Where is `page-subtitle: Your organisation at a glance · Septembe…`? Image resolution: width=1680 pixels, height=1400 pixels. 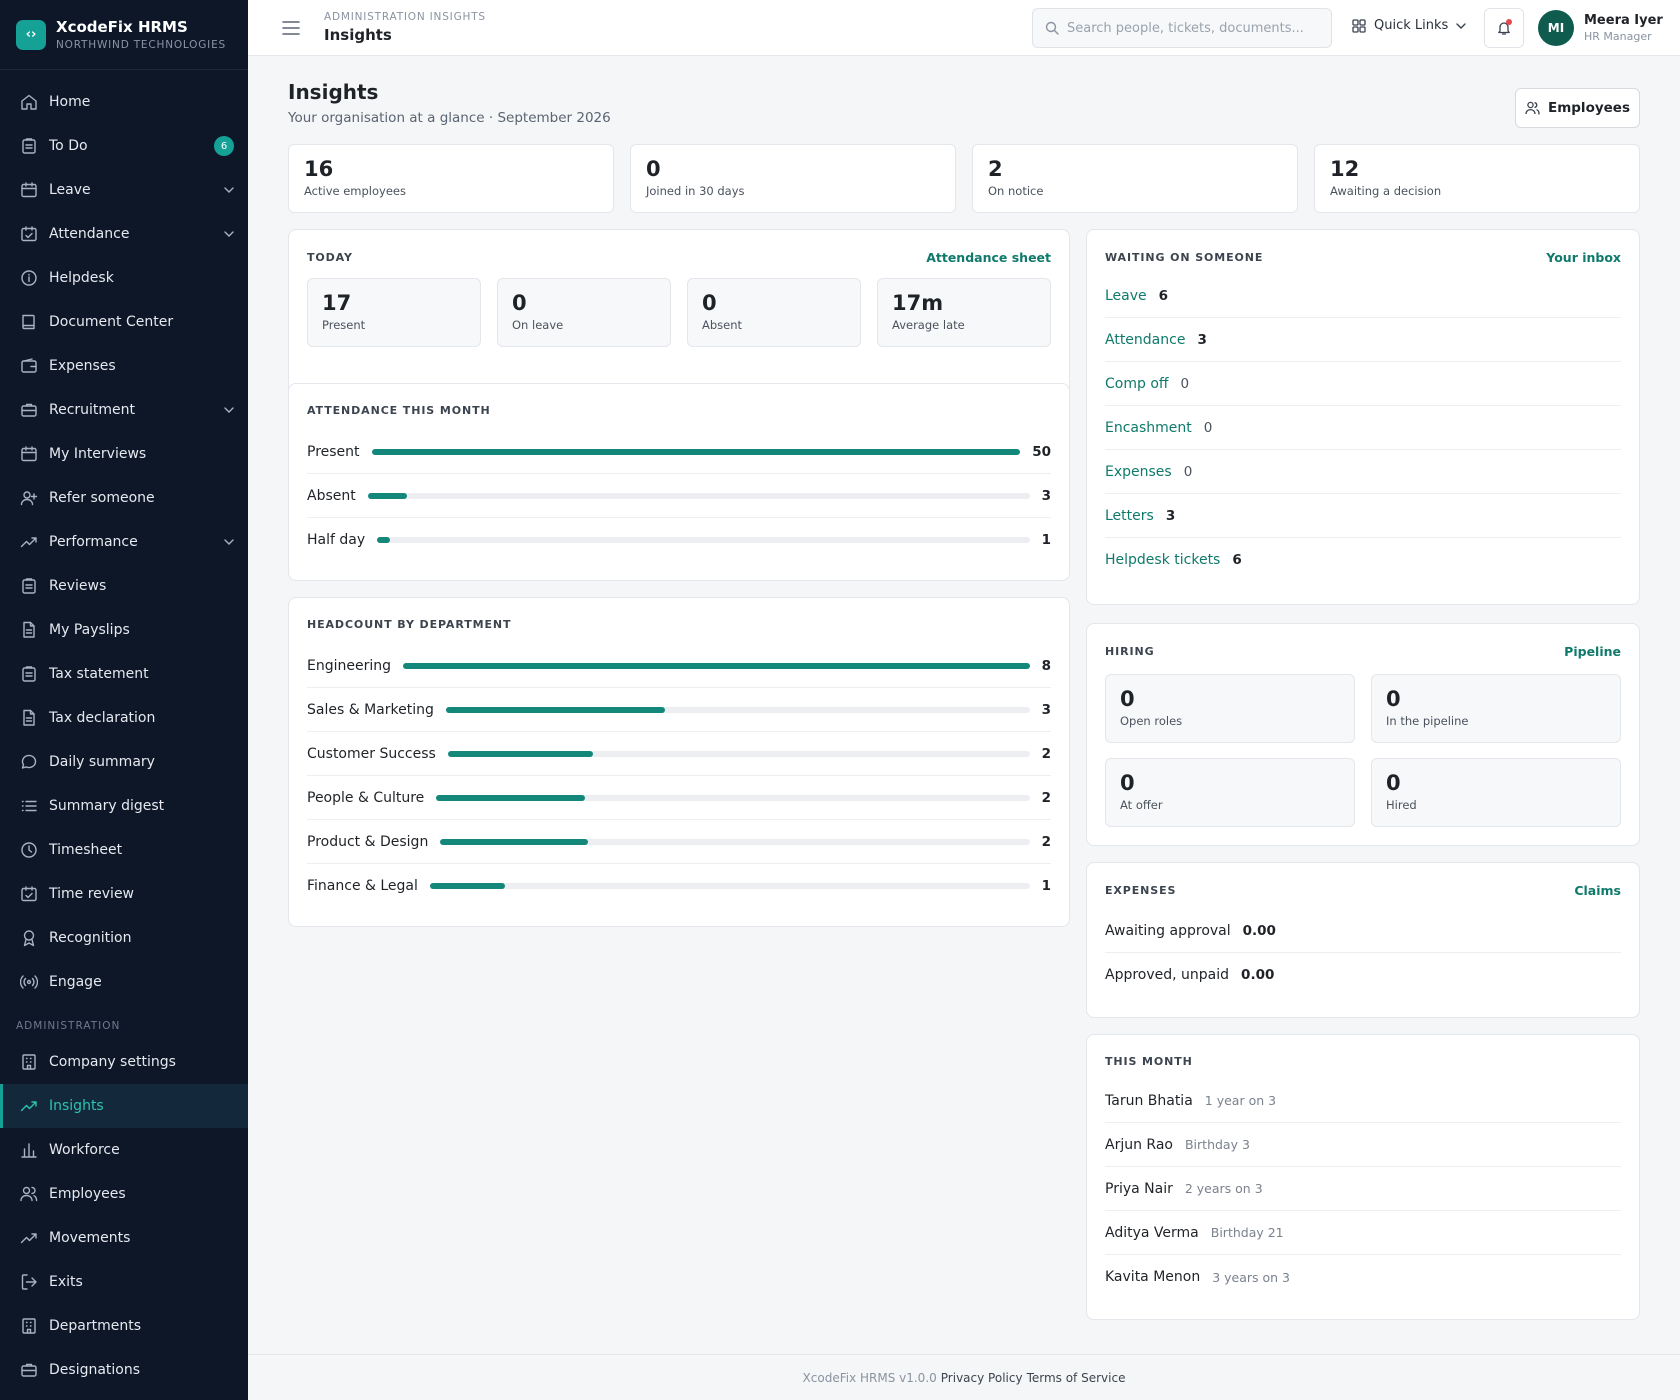 page-subtitle: Your organisation at a glance · Septembe… is located at coordinates (449, 118).